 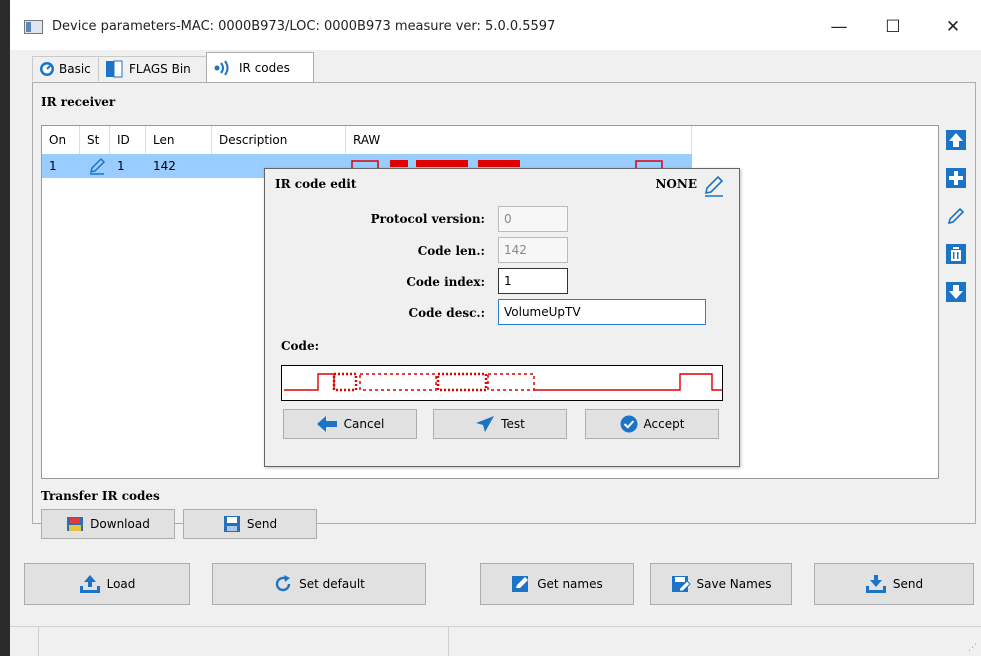 What do you see at coordinates (53, 166) in the screenshot?
I see `cell-on: 1` at bounding box center [53, 166].